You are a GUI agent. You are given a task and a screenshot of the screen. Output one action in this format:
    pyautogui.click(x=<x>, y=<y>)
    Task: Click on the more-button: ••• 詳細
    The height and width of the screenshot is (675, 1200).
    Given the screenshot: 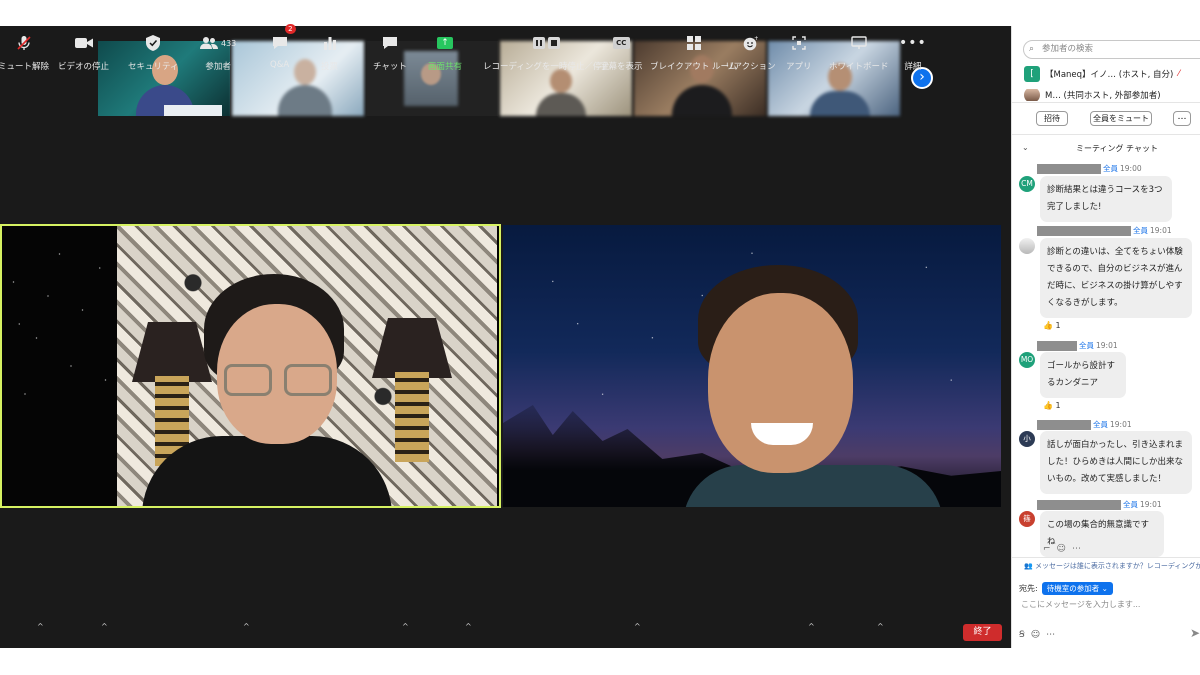 What is the action you would take?
    pyautogui.click(x=913, y=56)
    